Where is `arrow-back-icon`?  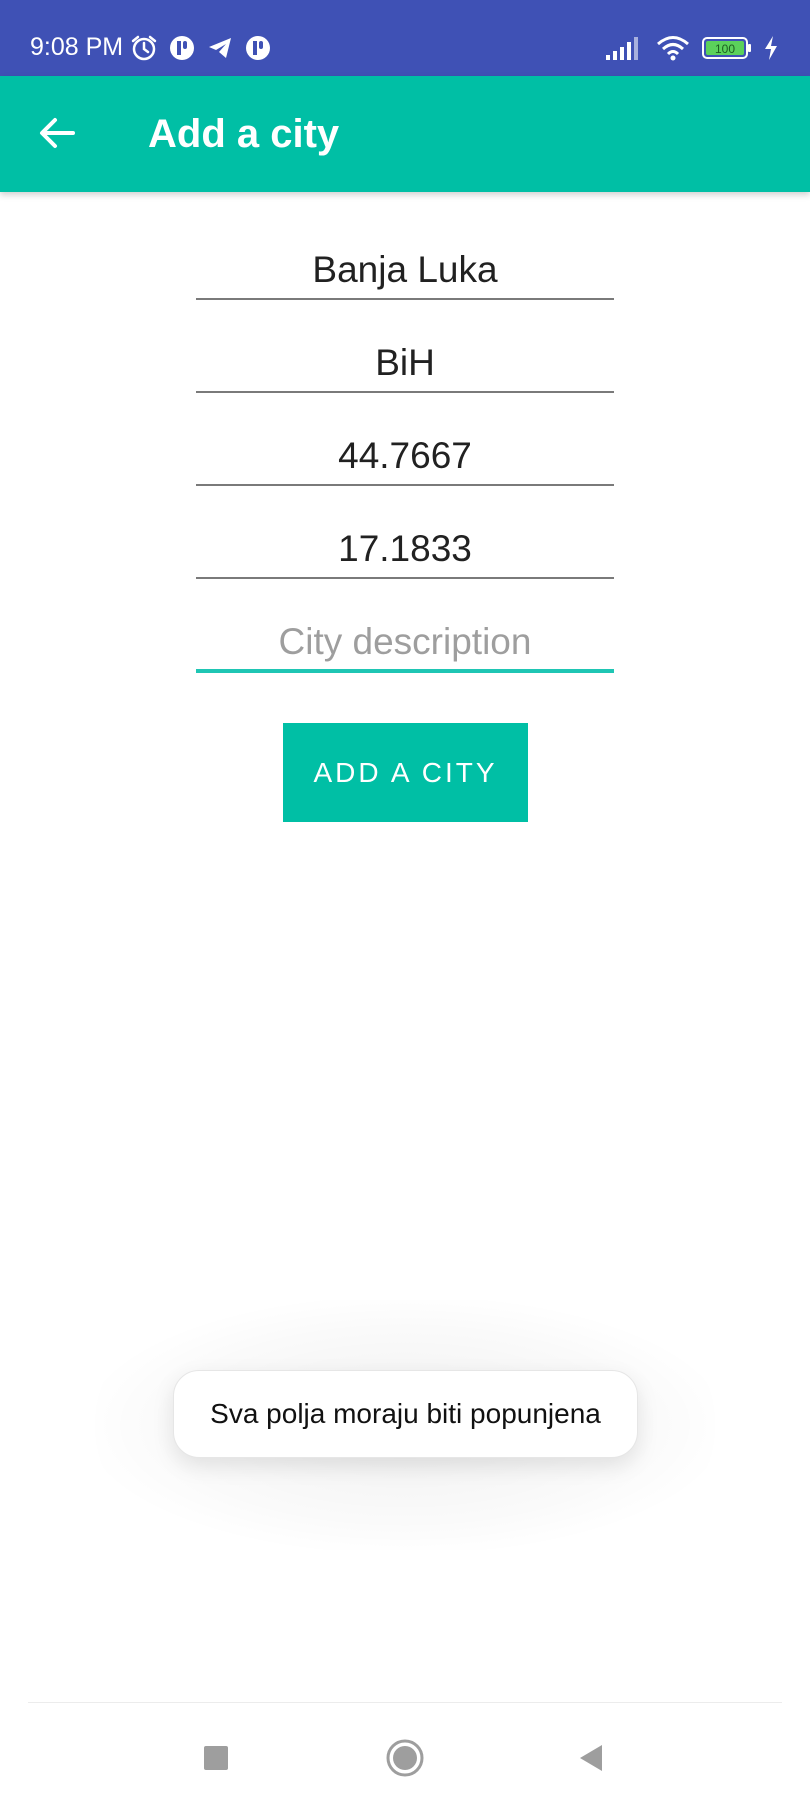 arrow-back-icon is located at coordinates (57, 133).